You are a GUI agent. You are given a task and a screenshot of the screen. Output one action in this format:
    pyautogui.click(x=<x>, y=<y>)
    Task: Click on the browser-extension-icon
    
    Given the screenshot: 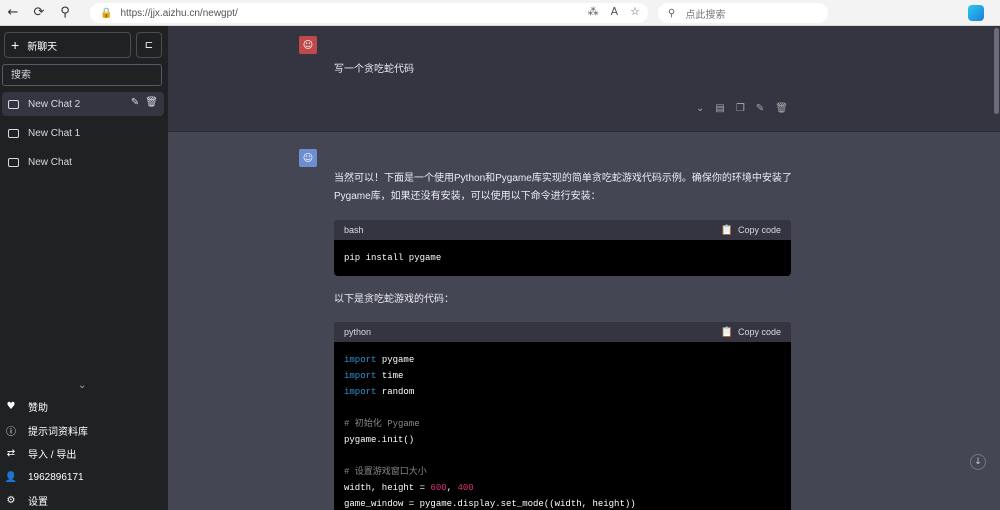 What is the action you would take?
    pyautogui.click(x=976, y=13)
    